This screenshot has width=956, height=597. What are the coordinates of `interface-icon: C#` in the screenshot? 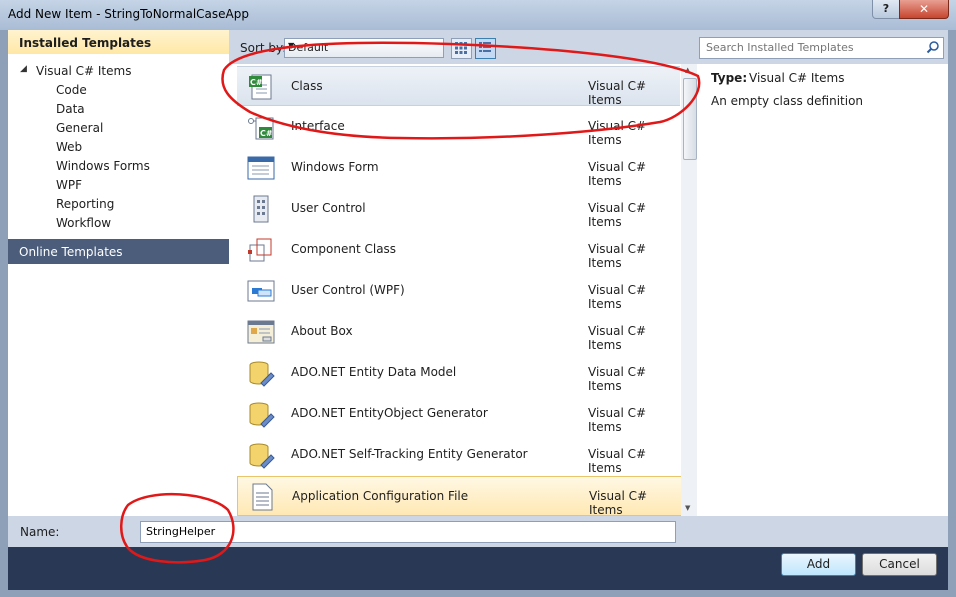 It's located at (261, 128).